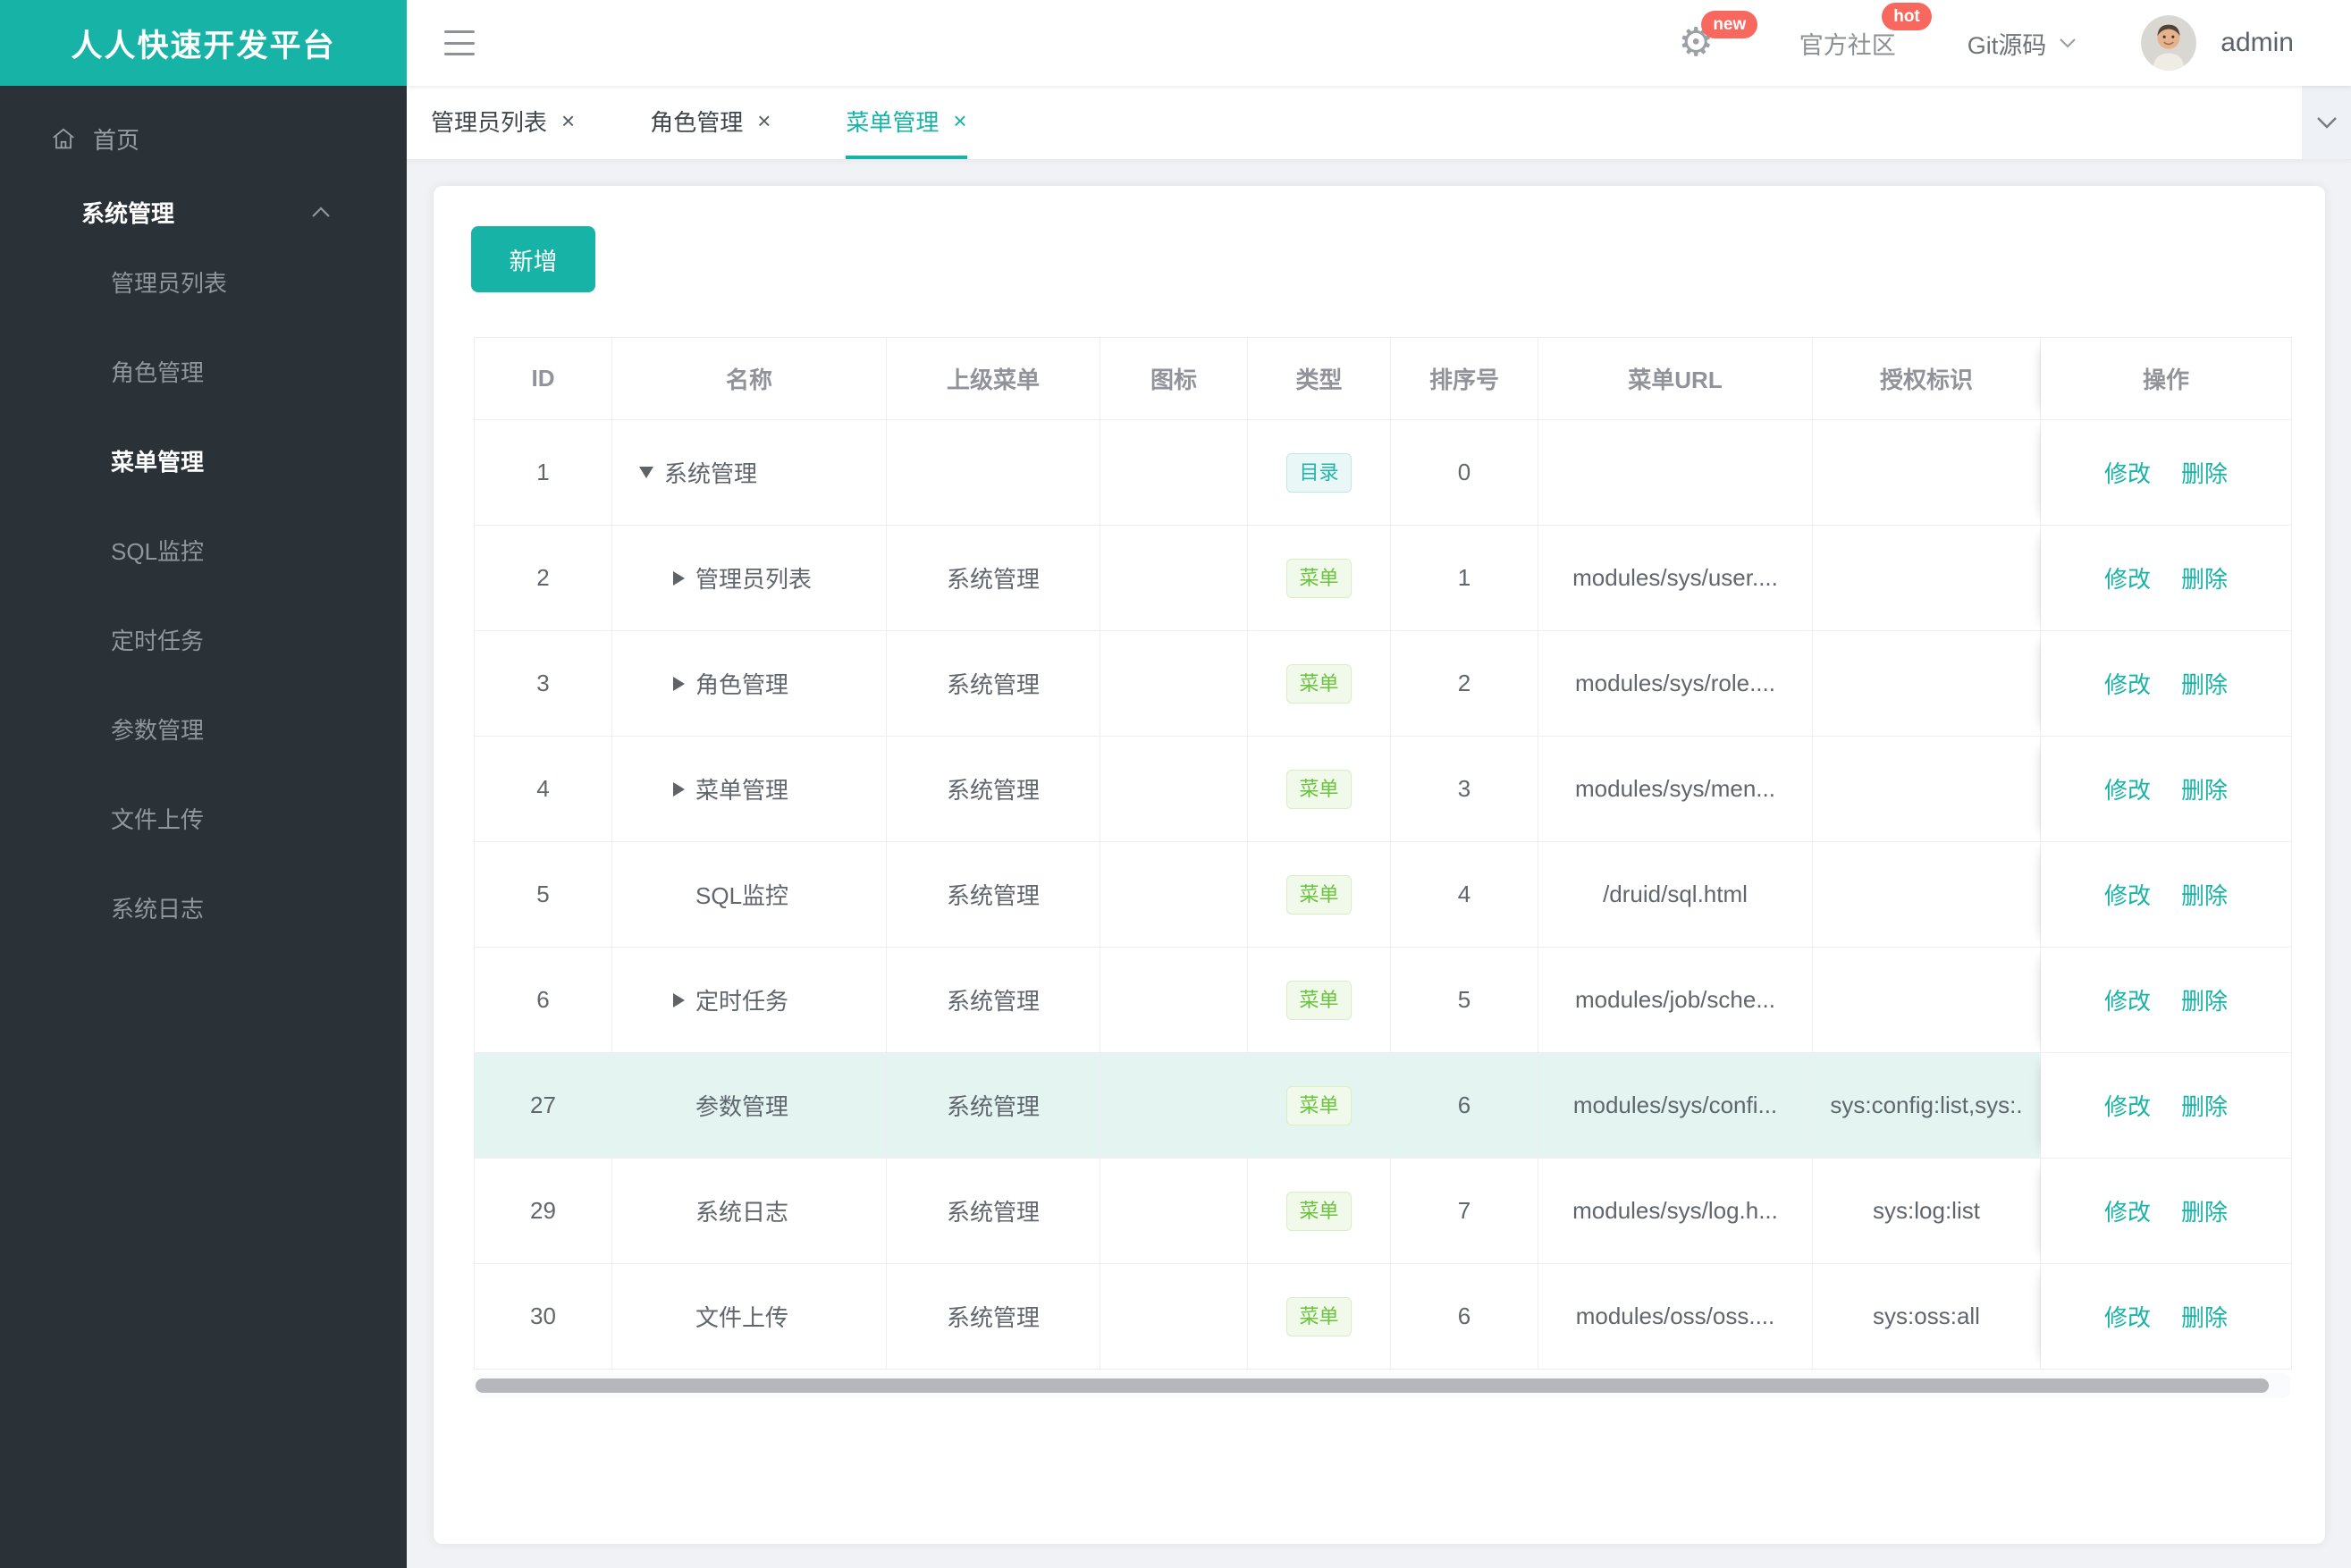 The width and height of the screenshot is (2351, 1568). I want to click on sidebar-item-SQL监控: SQL监控, so click(259, 549).